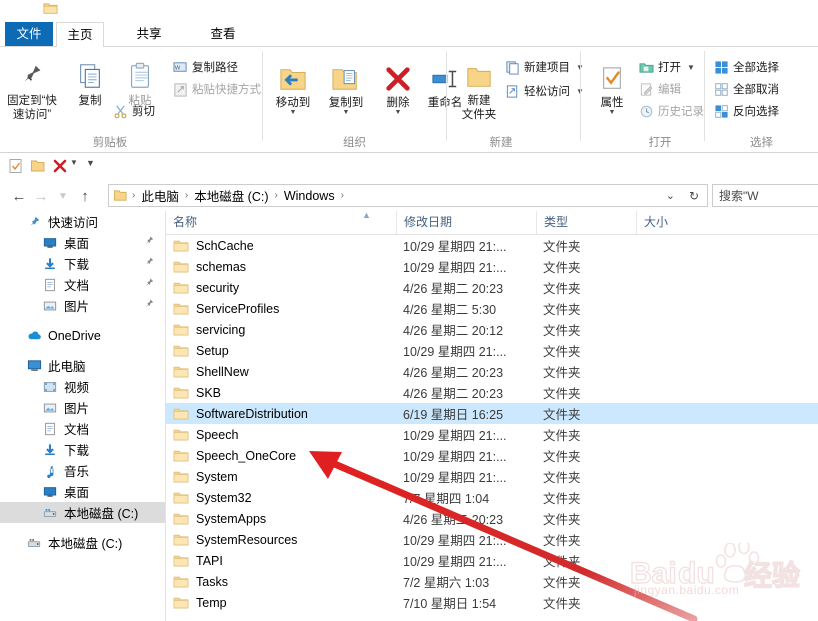 This screenshot has height=621, width=818. What do you see at coordinates (82, 305) in the screenshot?
I see `sidebar-item-pictures: 图片` at bounding box center [82, 305].